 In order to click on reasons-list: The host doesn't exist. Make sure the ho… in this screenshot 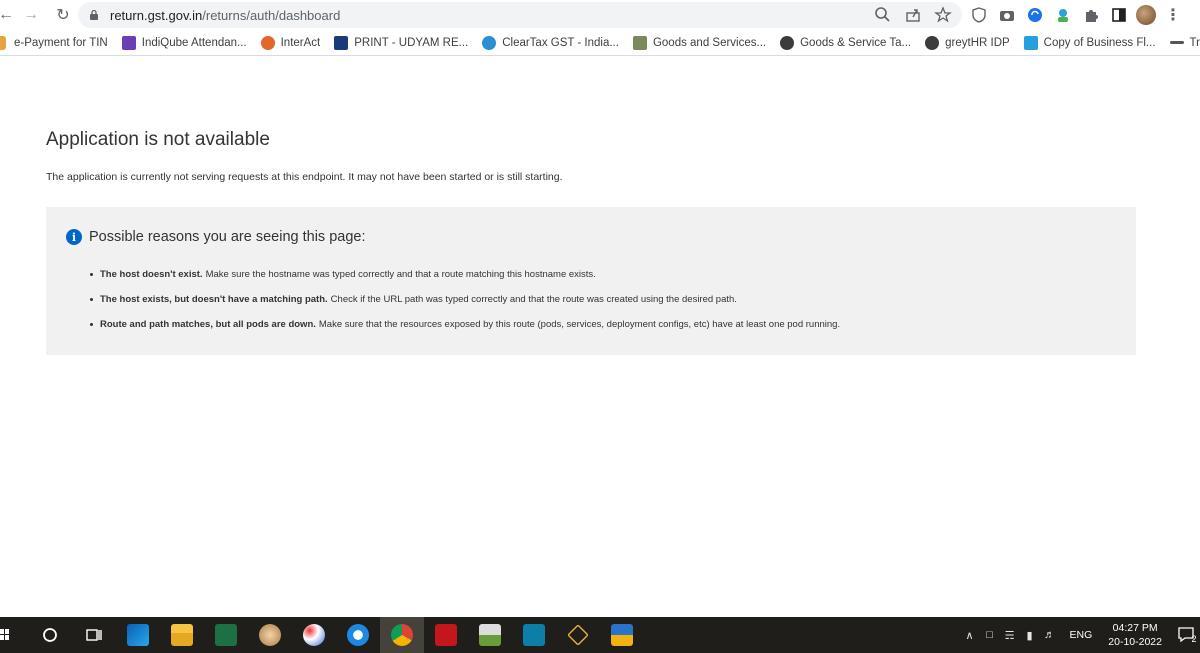, I will do `click(465, 299)`.